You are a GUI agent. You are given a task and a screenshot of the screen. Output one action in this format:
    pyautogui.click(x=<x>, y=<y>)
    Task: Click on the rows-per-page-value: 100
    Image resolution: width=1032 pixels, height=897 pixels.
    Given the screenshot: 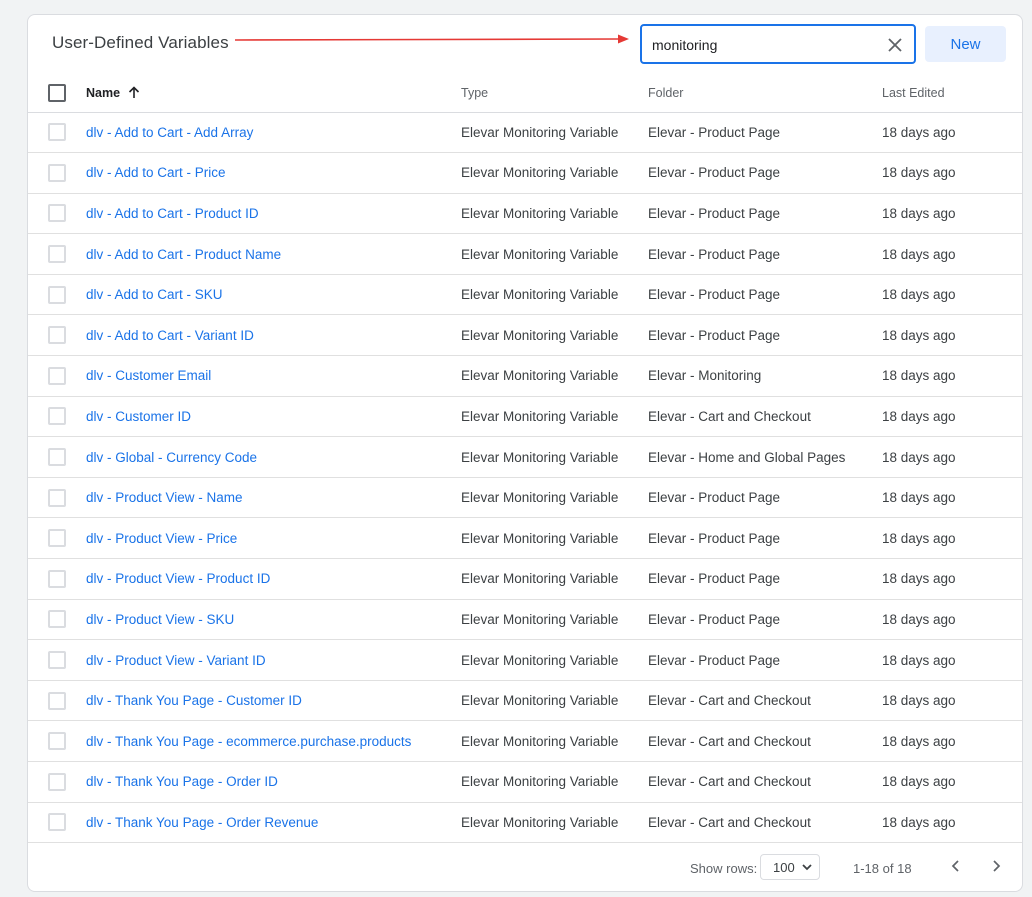 What is the action you would take?
    pyautogui.click(x=784, y=867)
    